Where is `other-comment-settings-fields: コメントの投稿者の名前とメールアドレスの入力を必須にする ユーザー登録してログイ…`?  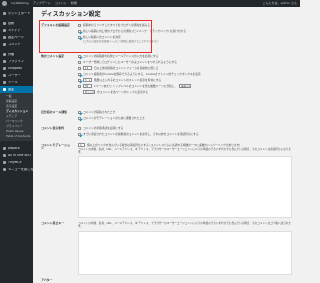
other-comment-settings-fields: コメントの投稿者の名前とメールアドレスの入力を必須にする ユーザー登録してログイ… is located at coordinates (185, 74).